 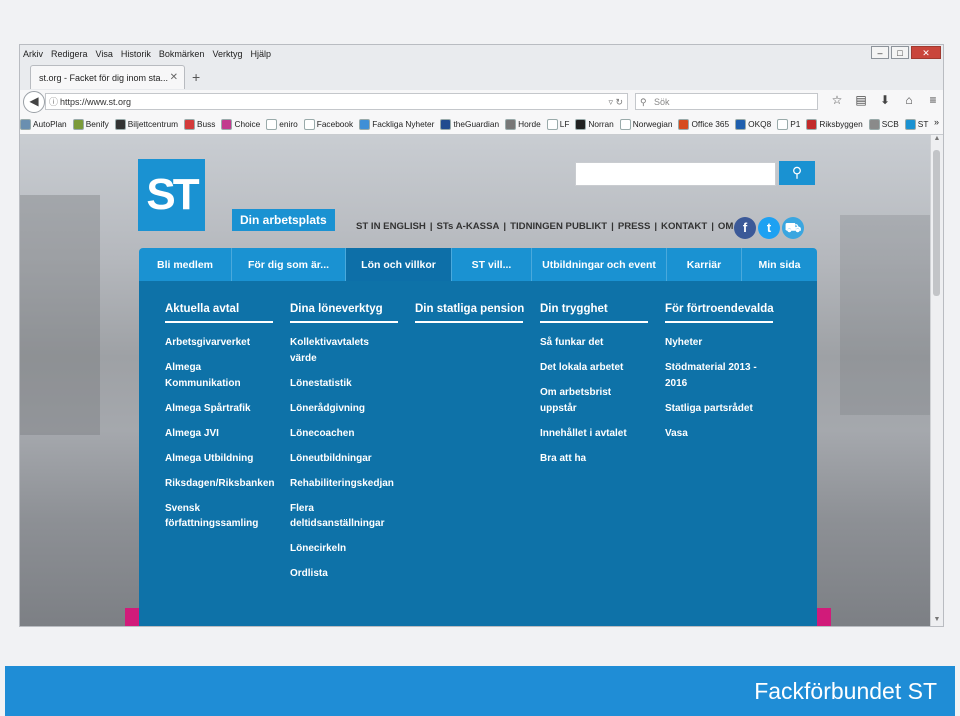 What do you see at coordinates (788, 124) in the screenshot?
I see `bookmark-item: P1` at bounding box center [788, 124].